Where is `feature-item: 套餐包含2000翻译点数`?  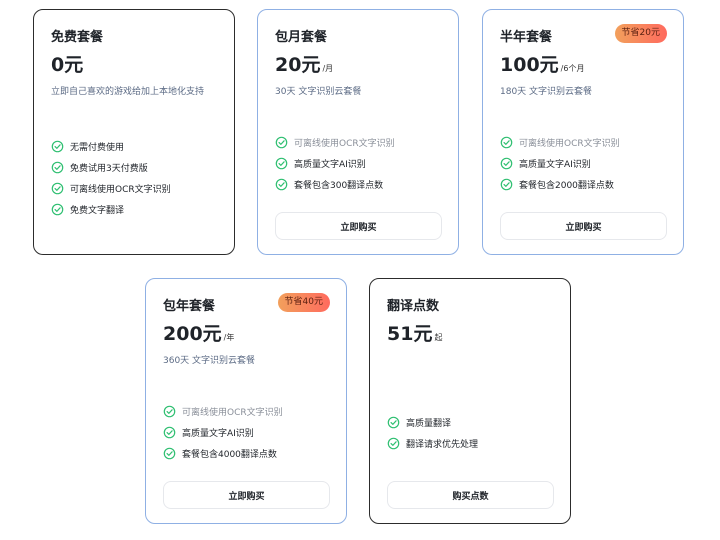
feature-item: 套餐包含2000翻译点数 is located at coordinates (560, 184).